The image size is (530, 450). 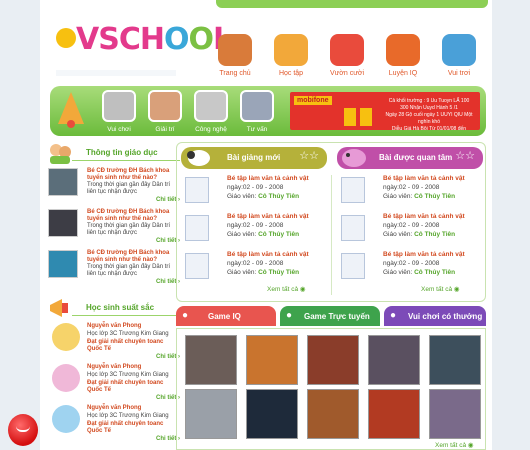 I want to click on star-icon: ☆☆, so click(x=465, y=156).